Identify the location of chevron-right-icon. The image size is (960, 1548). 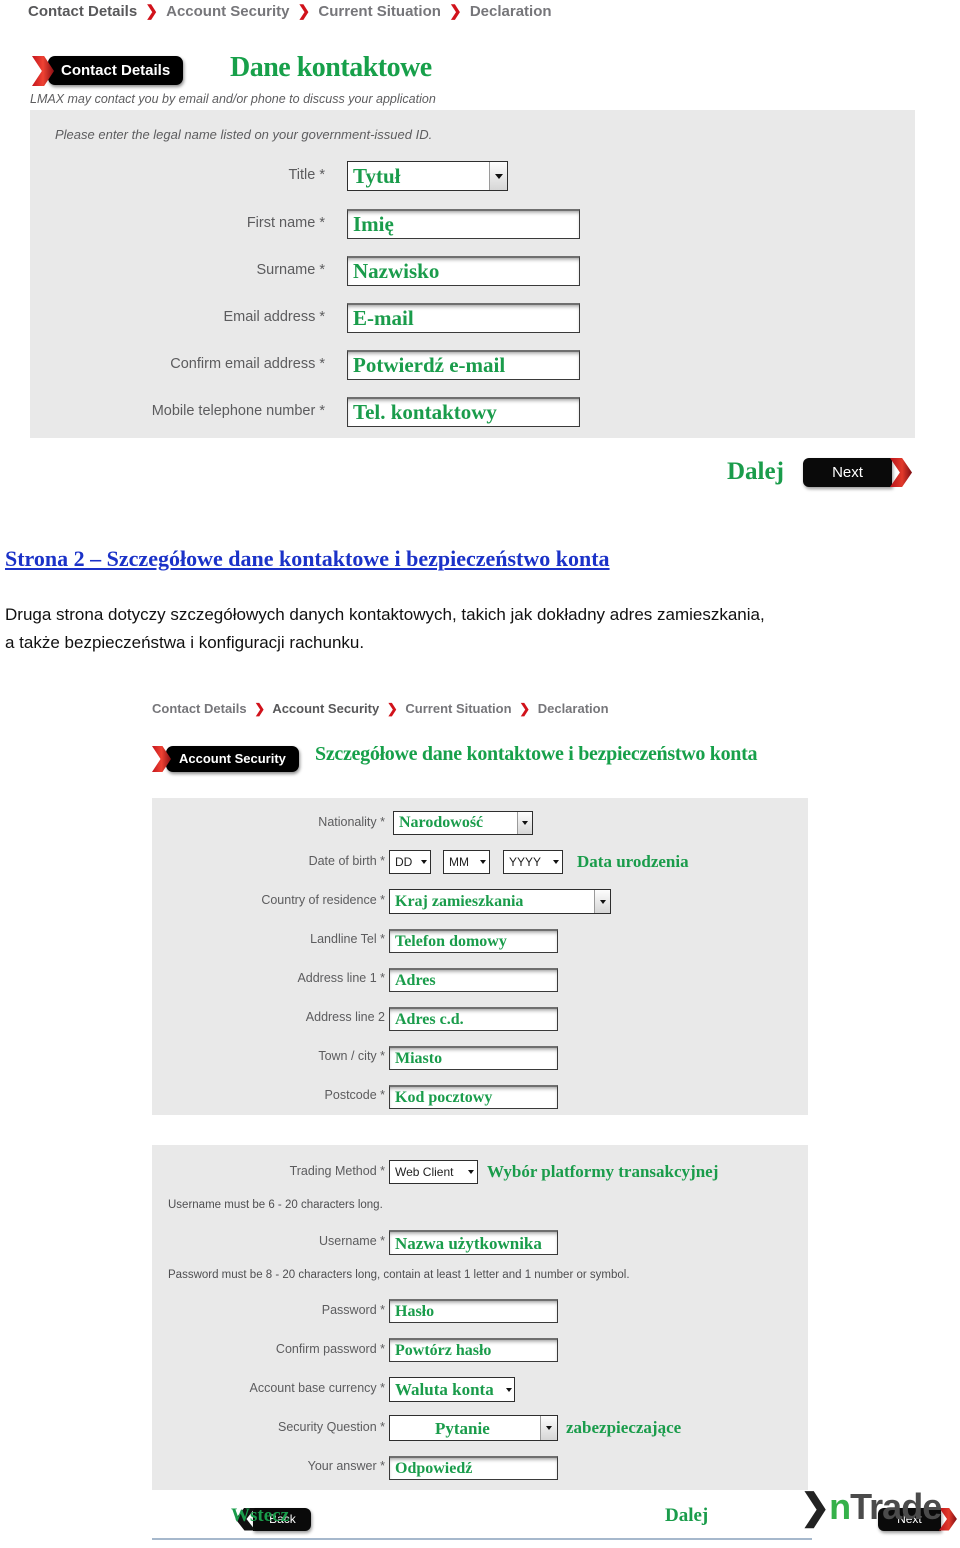
(901, 472).